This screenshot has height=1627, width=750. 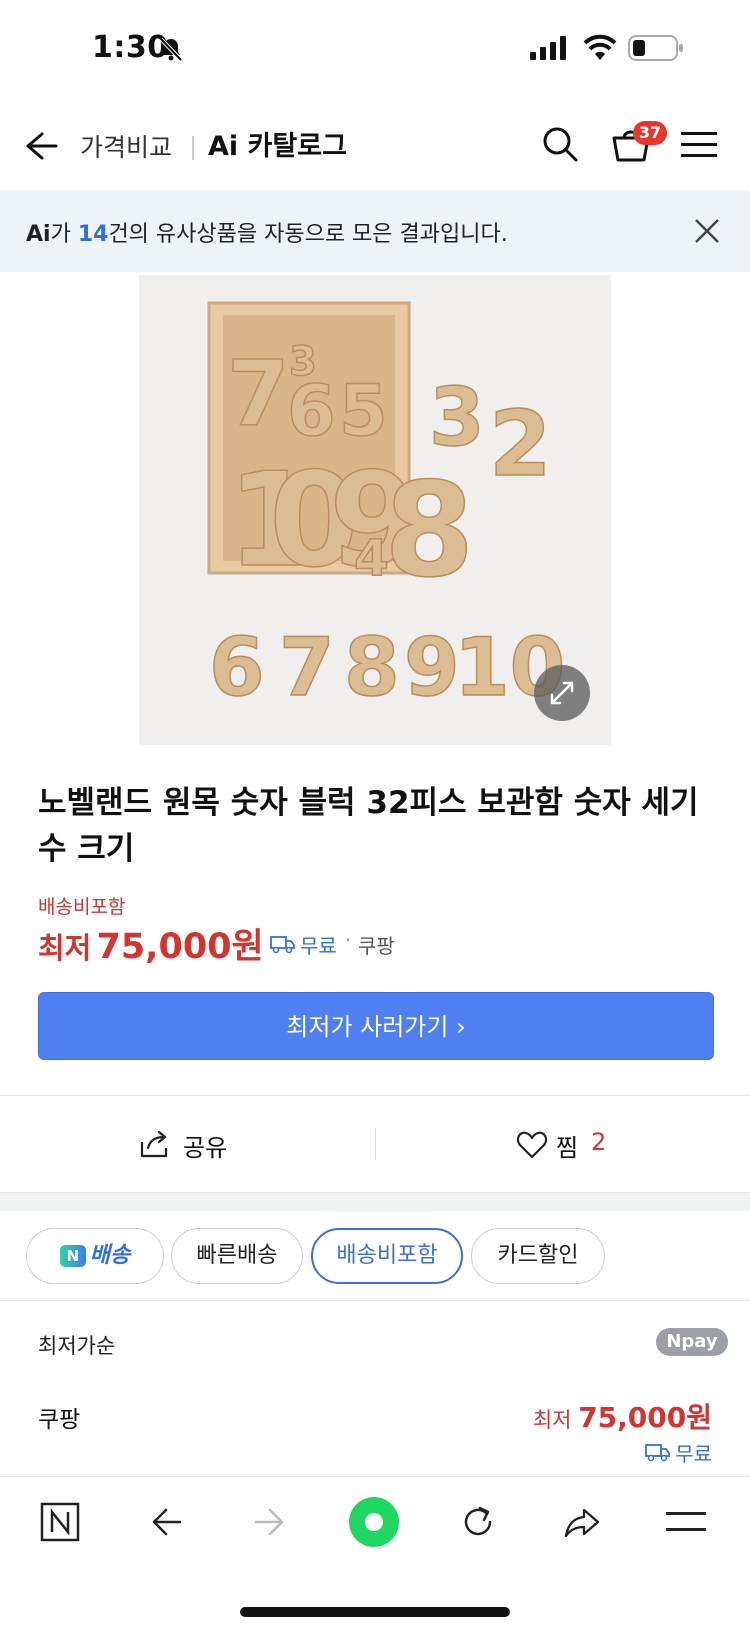 What do you see at coordinates (374, 1522) in the screenshot?
I see `green-dot-icon` at bounding box center [374, 1522].